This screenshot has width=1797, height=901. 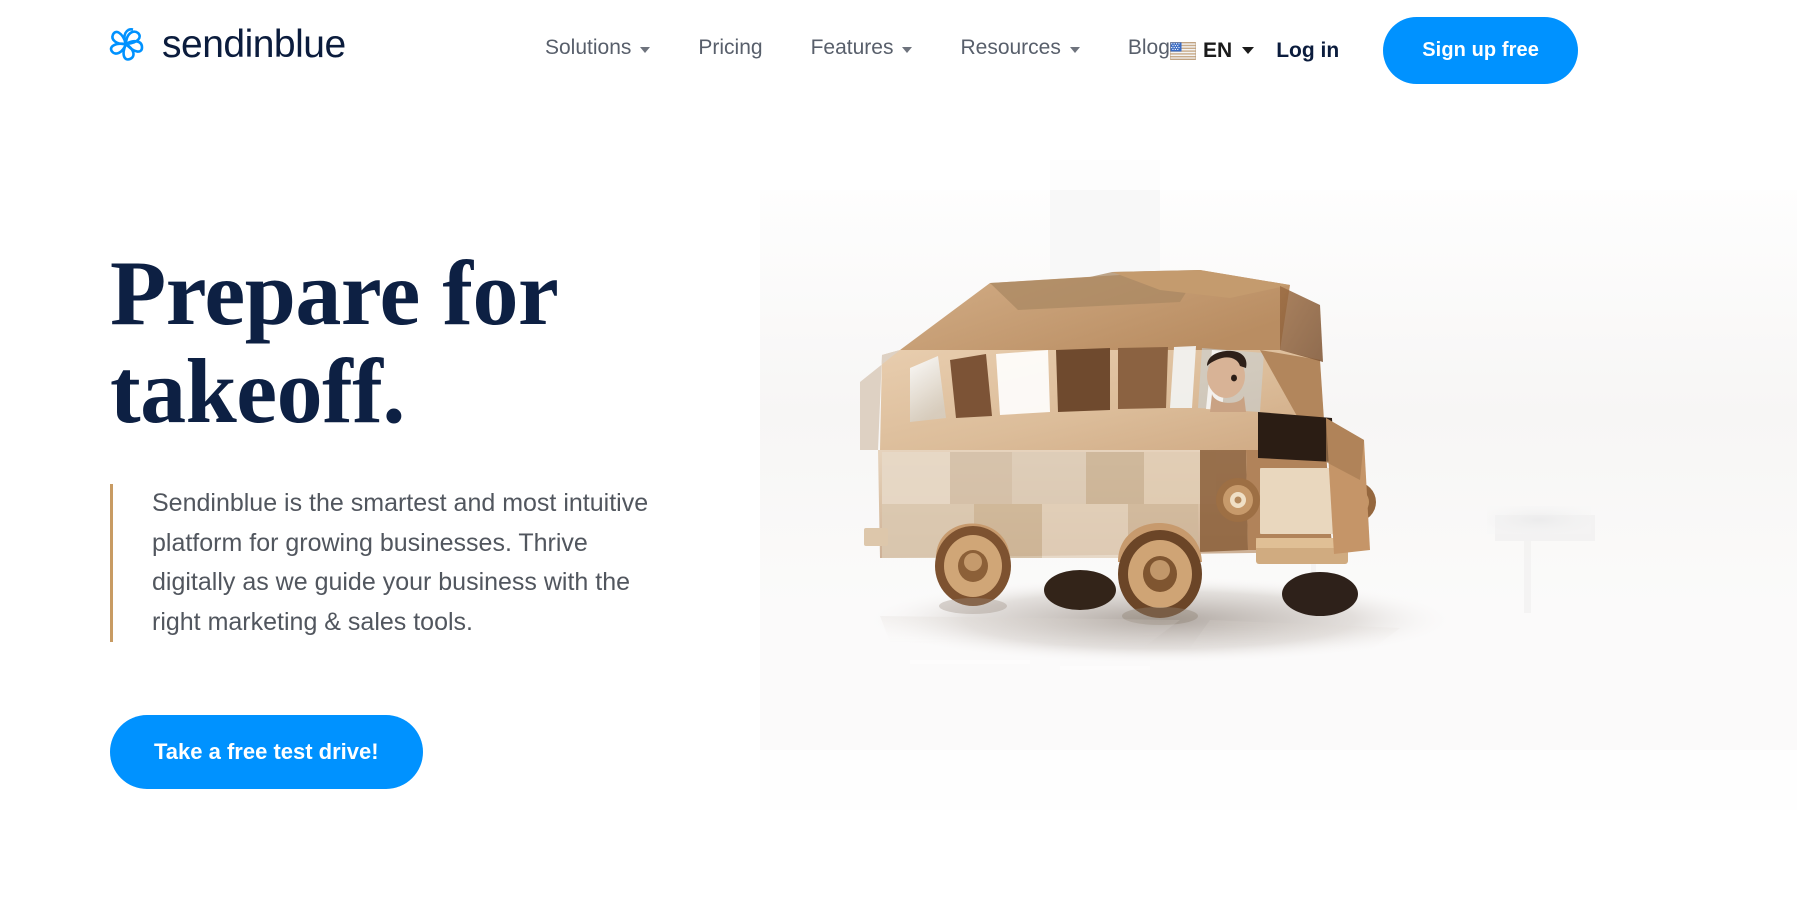 What do you see at coordinates (334, 293) in the screenshot?
I see `hero-title-line-1: Prepare for` at bounding box center [334, 293].